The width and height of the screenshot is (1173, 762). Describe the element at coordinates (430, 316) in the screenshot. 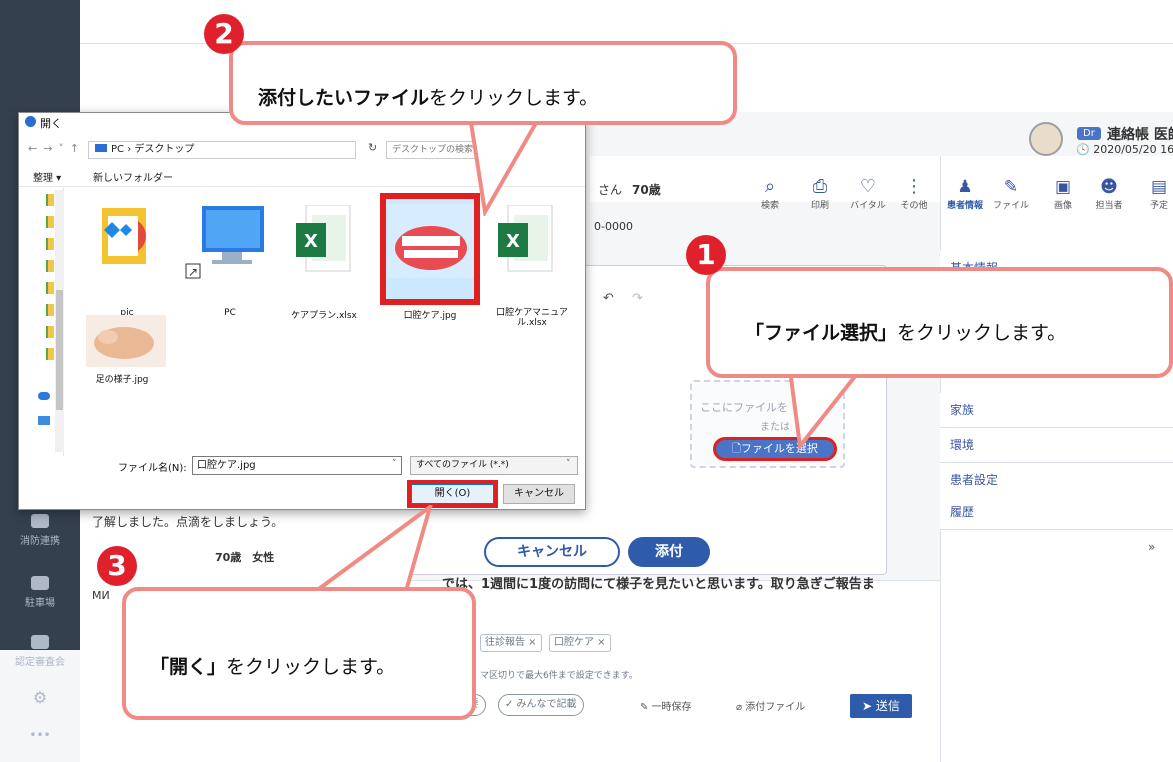

I see `file-name: 口腔ケア.jpg` at that location.